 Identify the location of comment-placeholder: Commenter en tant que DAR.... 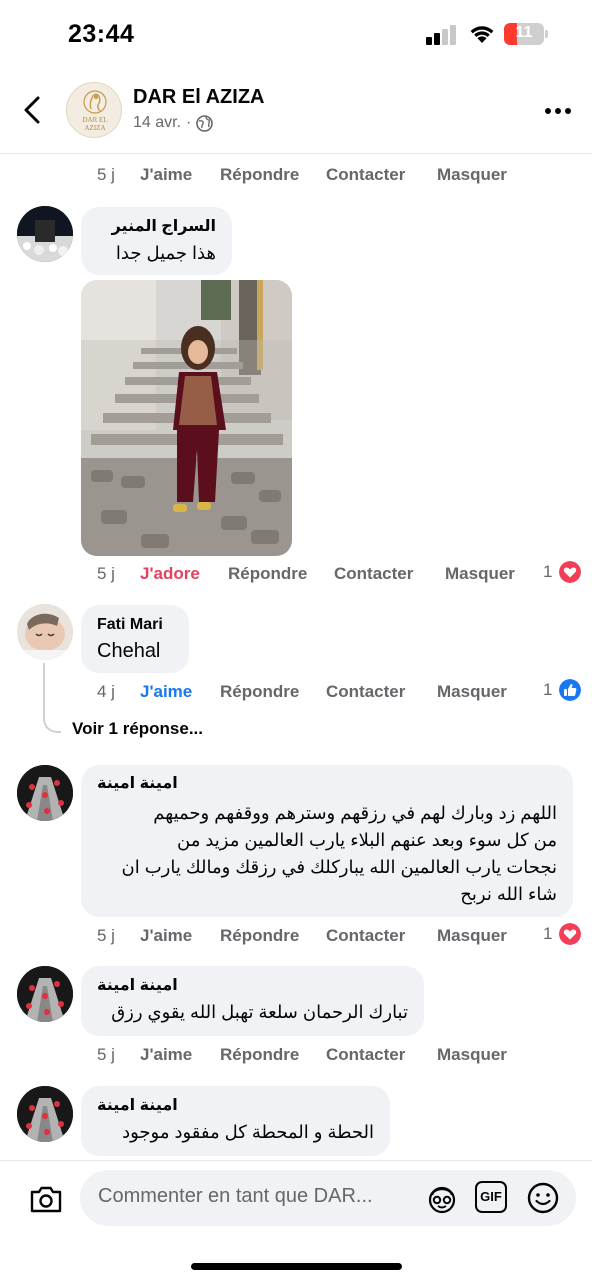
(235, 1196).